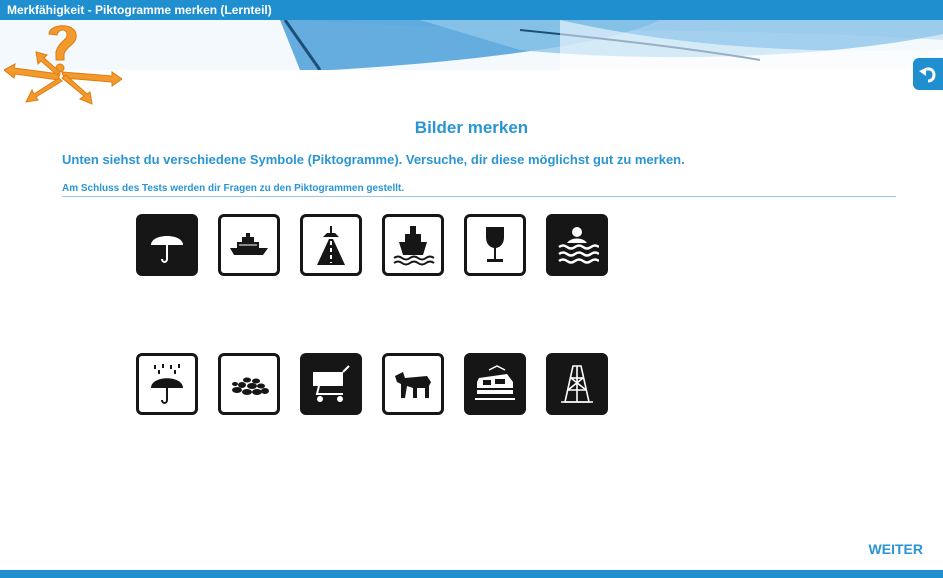 This screenshot has height=578, width=943. I want to click on shopping-cart-icon, so click(331, 383).